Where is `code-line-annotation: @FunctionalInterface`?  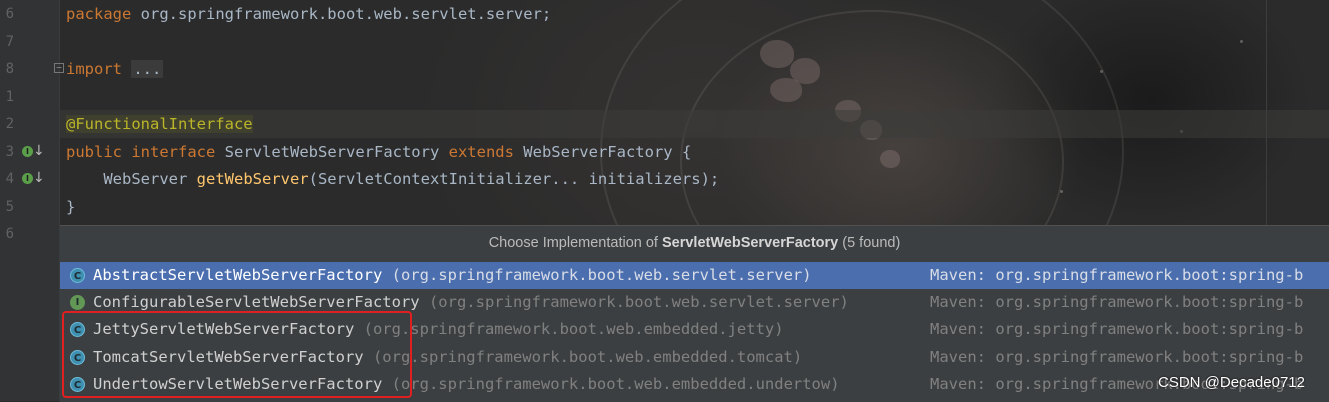 code-line-annotation: @FunctionalInterface is located at coordinates (159, 124).